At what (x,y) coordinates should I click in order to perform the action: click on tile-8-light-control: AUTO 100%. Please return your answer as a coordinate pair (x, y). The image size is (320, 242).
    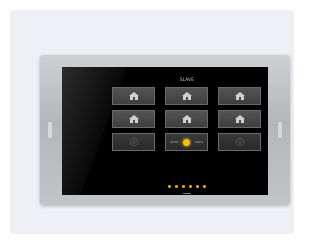
    Looking at the image, I should click on (186, 142).